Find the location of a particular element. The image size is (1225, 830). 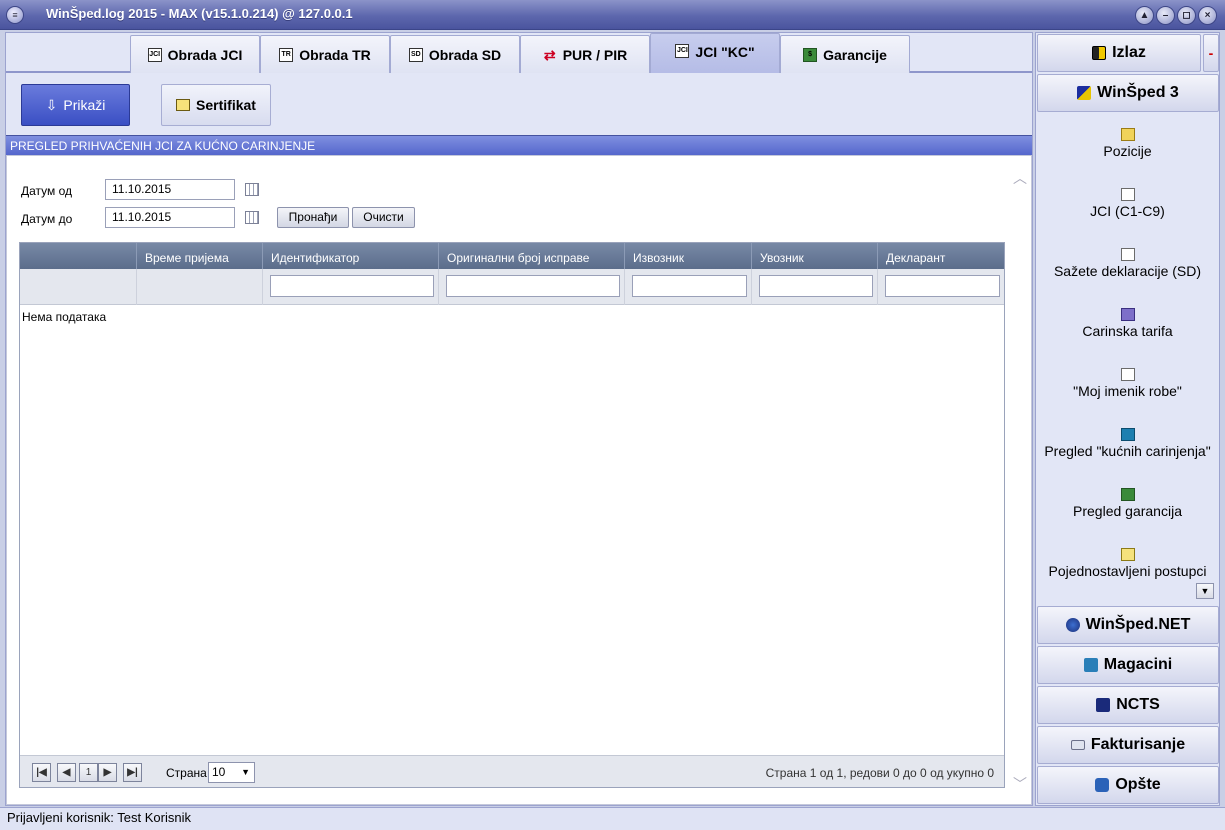

declarant-filter-input is located at coordinates (942, 286).